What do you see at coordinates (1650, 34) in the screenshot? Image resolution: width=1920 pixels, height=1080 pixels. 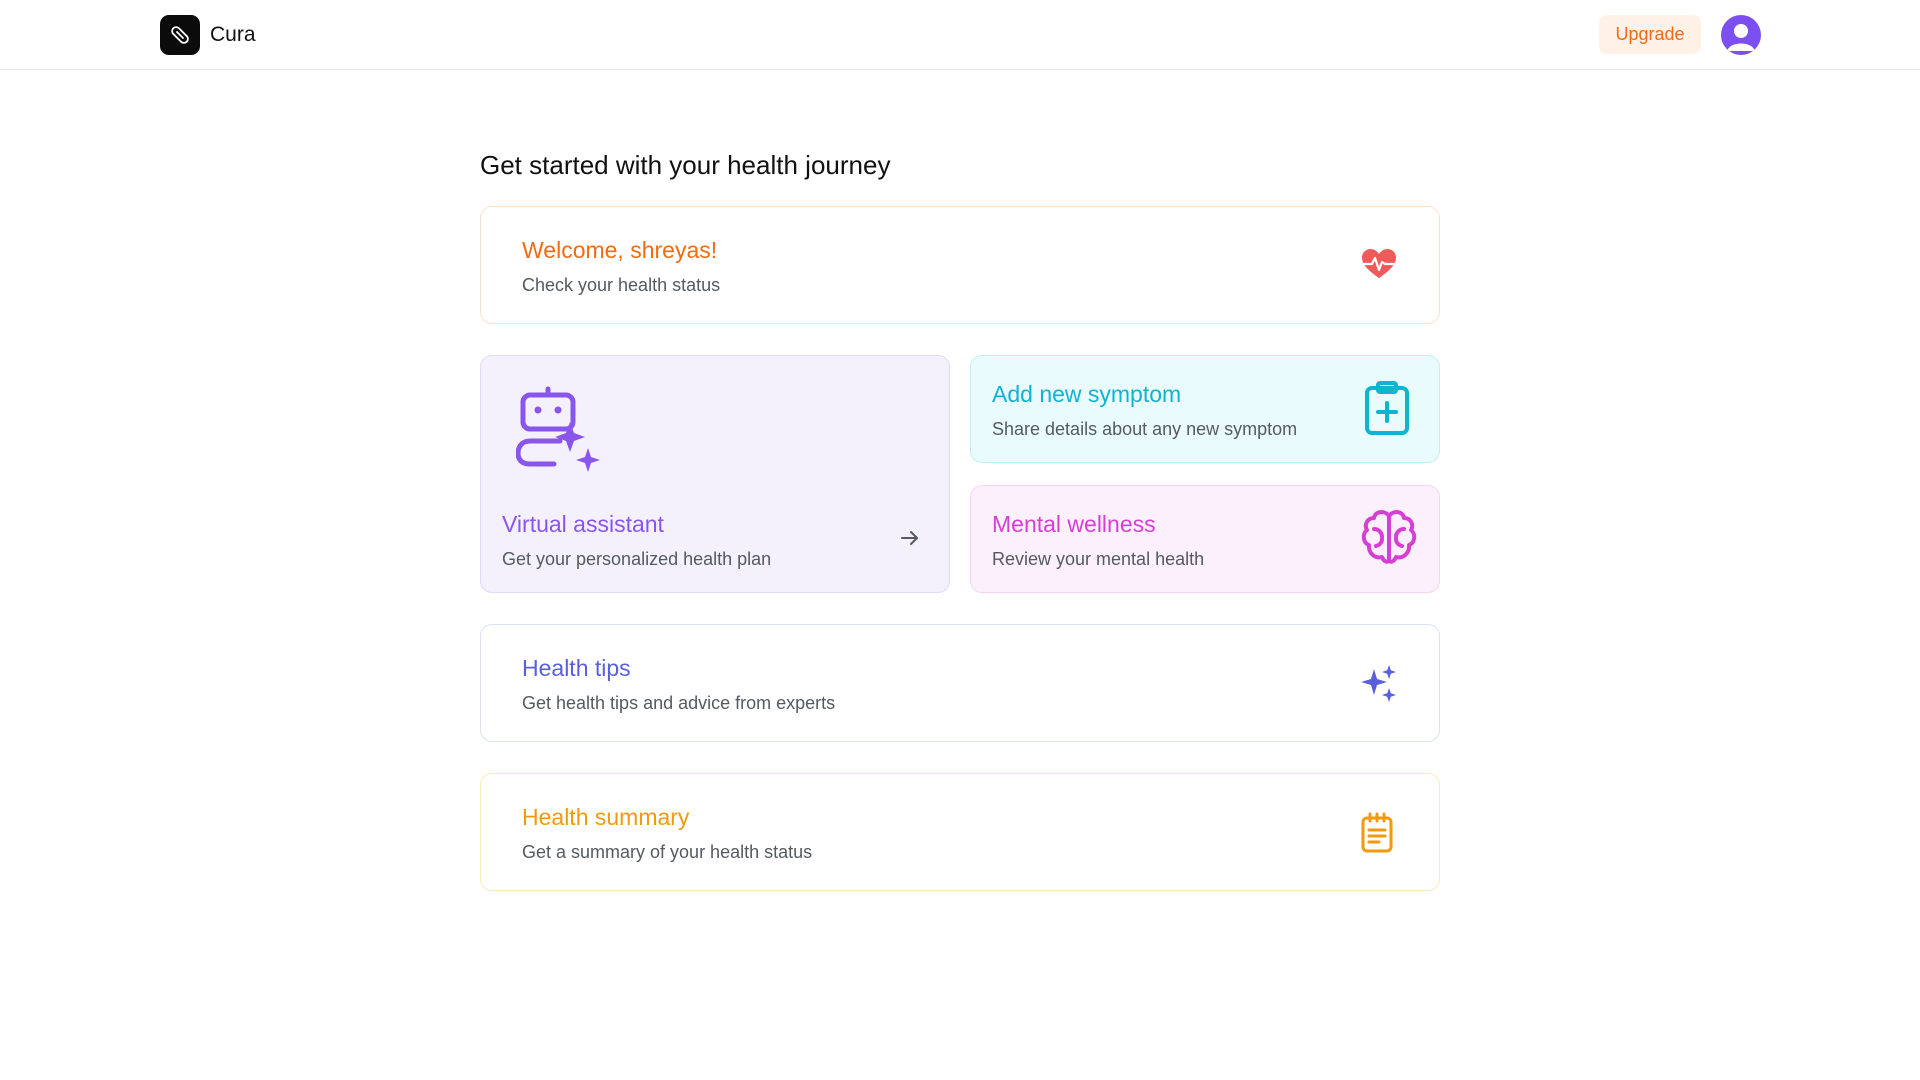 I see `upgrade-button: Upgrade` at bounding box center [1650, 34].